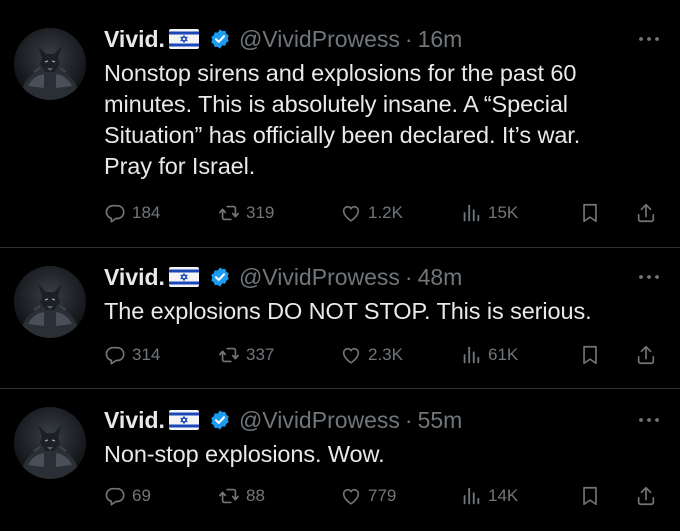 The image size is (680, 531). Describe the element at coordinates (146, 212) in the screenshot. I see `reply-count: 184` at that location.